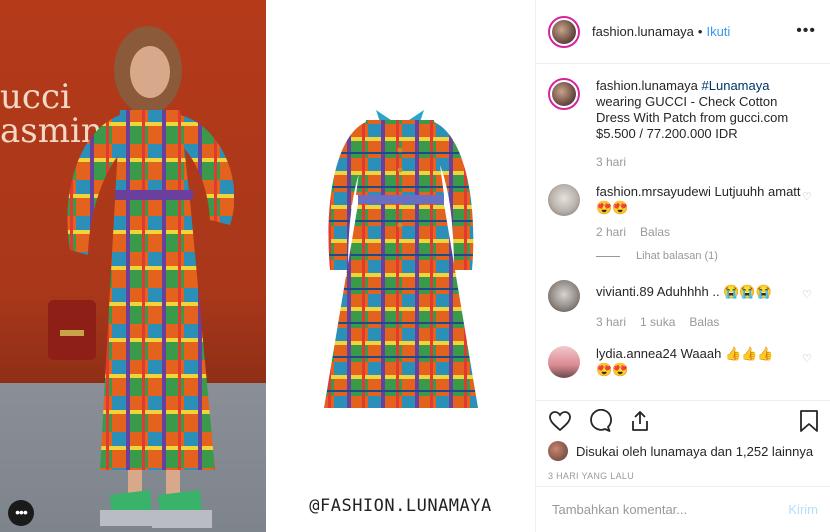 Image resolution: width=830 pixels, height=532 pixels. Describe the element at coordinates (560, 421) in the screenshot. I see `heart-icon` at that location.